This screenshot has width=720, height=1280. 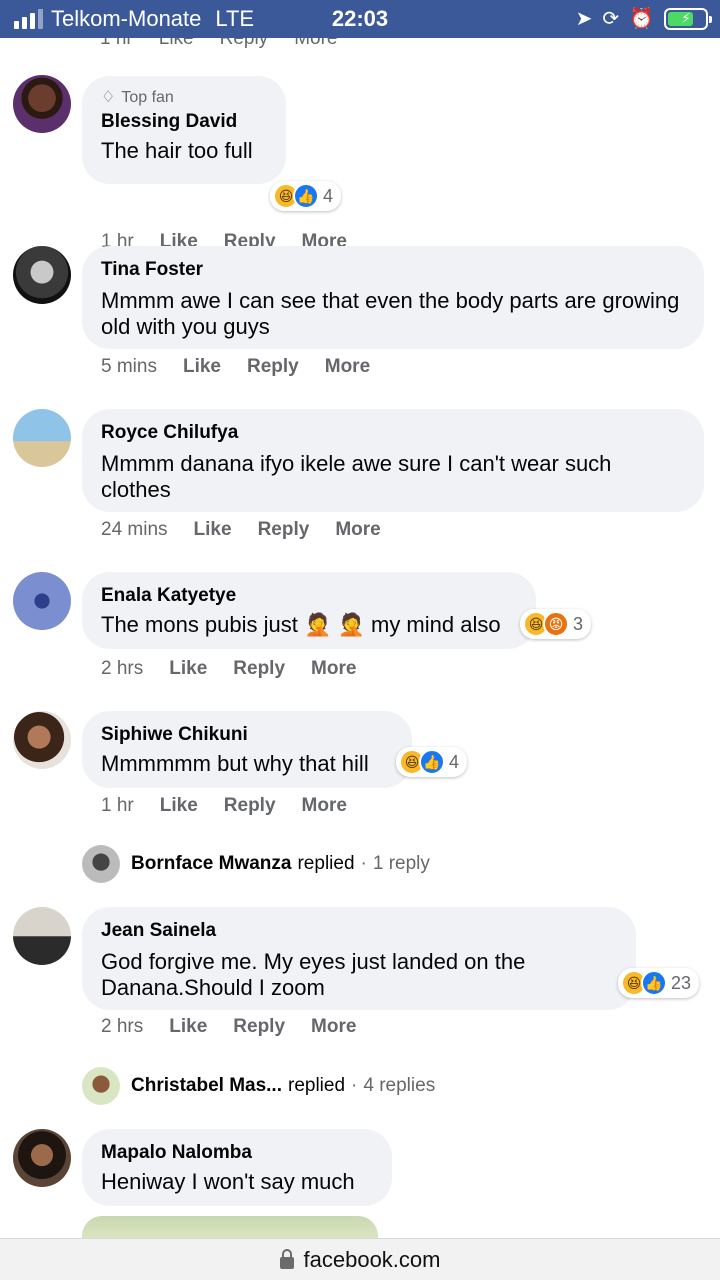 I want to click on angry-reaction-icon: 😡, so click(x=556, y=624).